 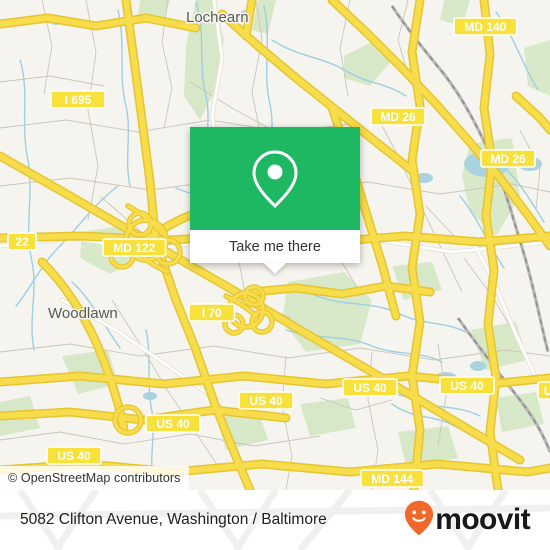 I want to click on road-shield-label: I 695, so click(x=78, y=100).